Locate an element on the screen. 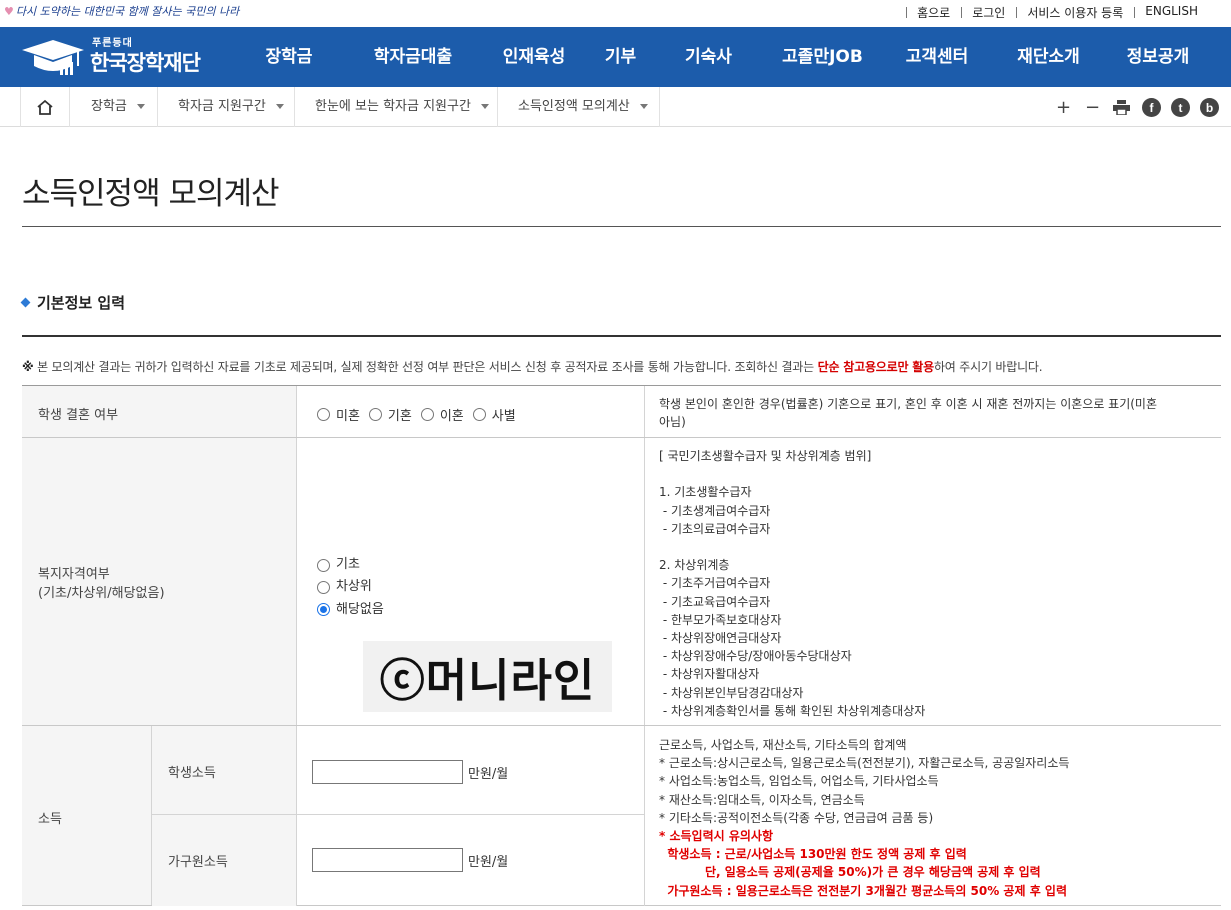  marriage-radio-group: 미혼 기혼 이혼 사별 is located at coordinates (421, 414).